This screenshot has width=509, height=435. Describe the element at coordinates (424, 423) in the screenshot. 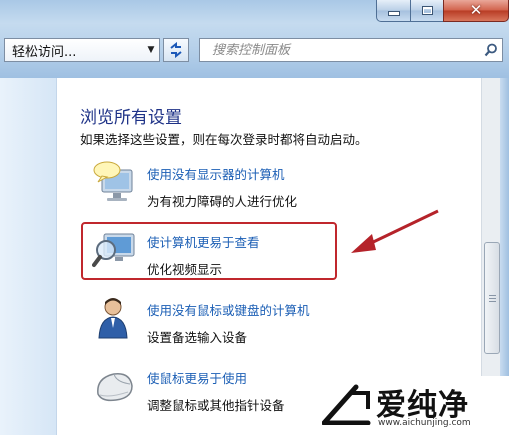

I see `watermark-url: www.aichunjing.com` at that location.